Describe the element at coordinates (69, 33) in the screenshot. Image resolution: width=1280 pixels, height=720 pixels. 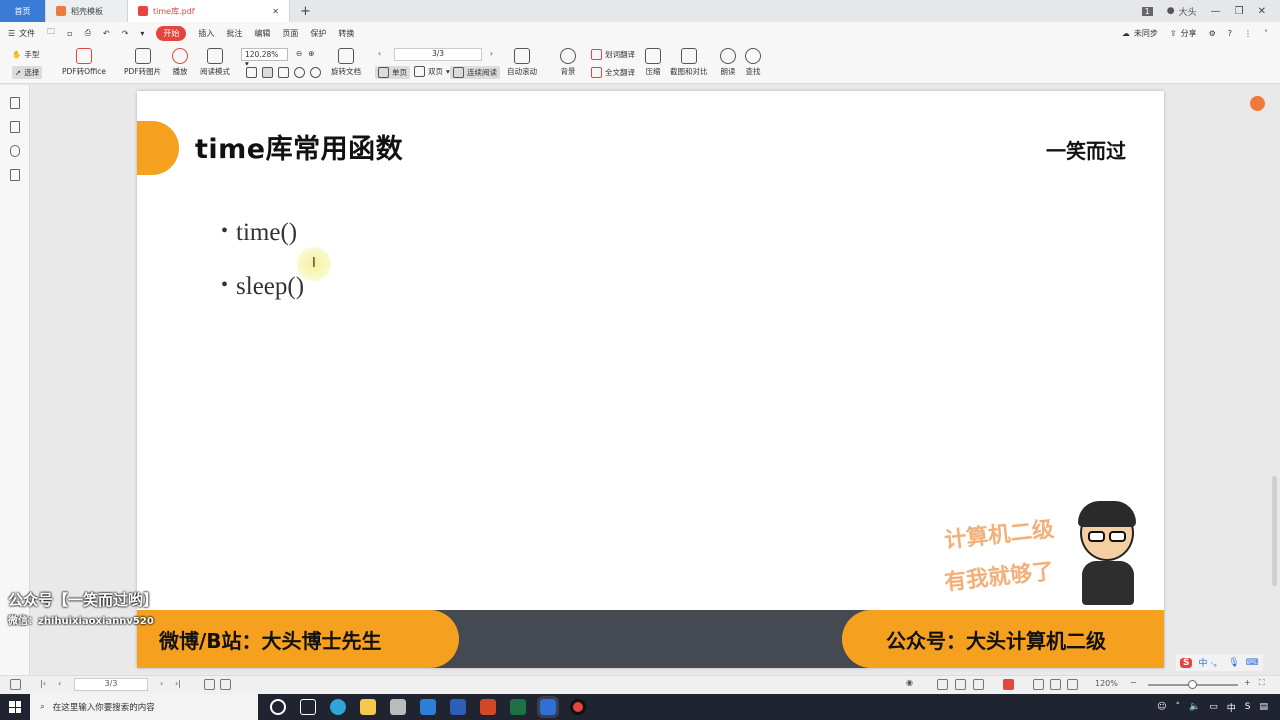
I see `save-icon: ▫` at that location.